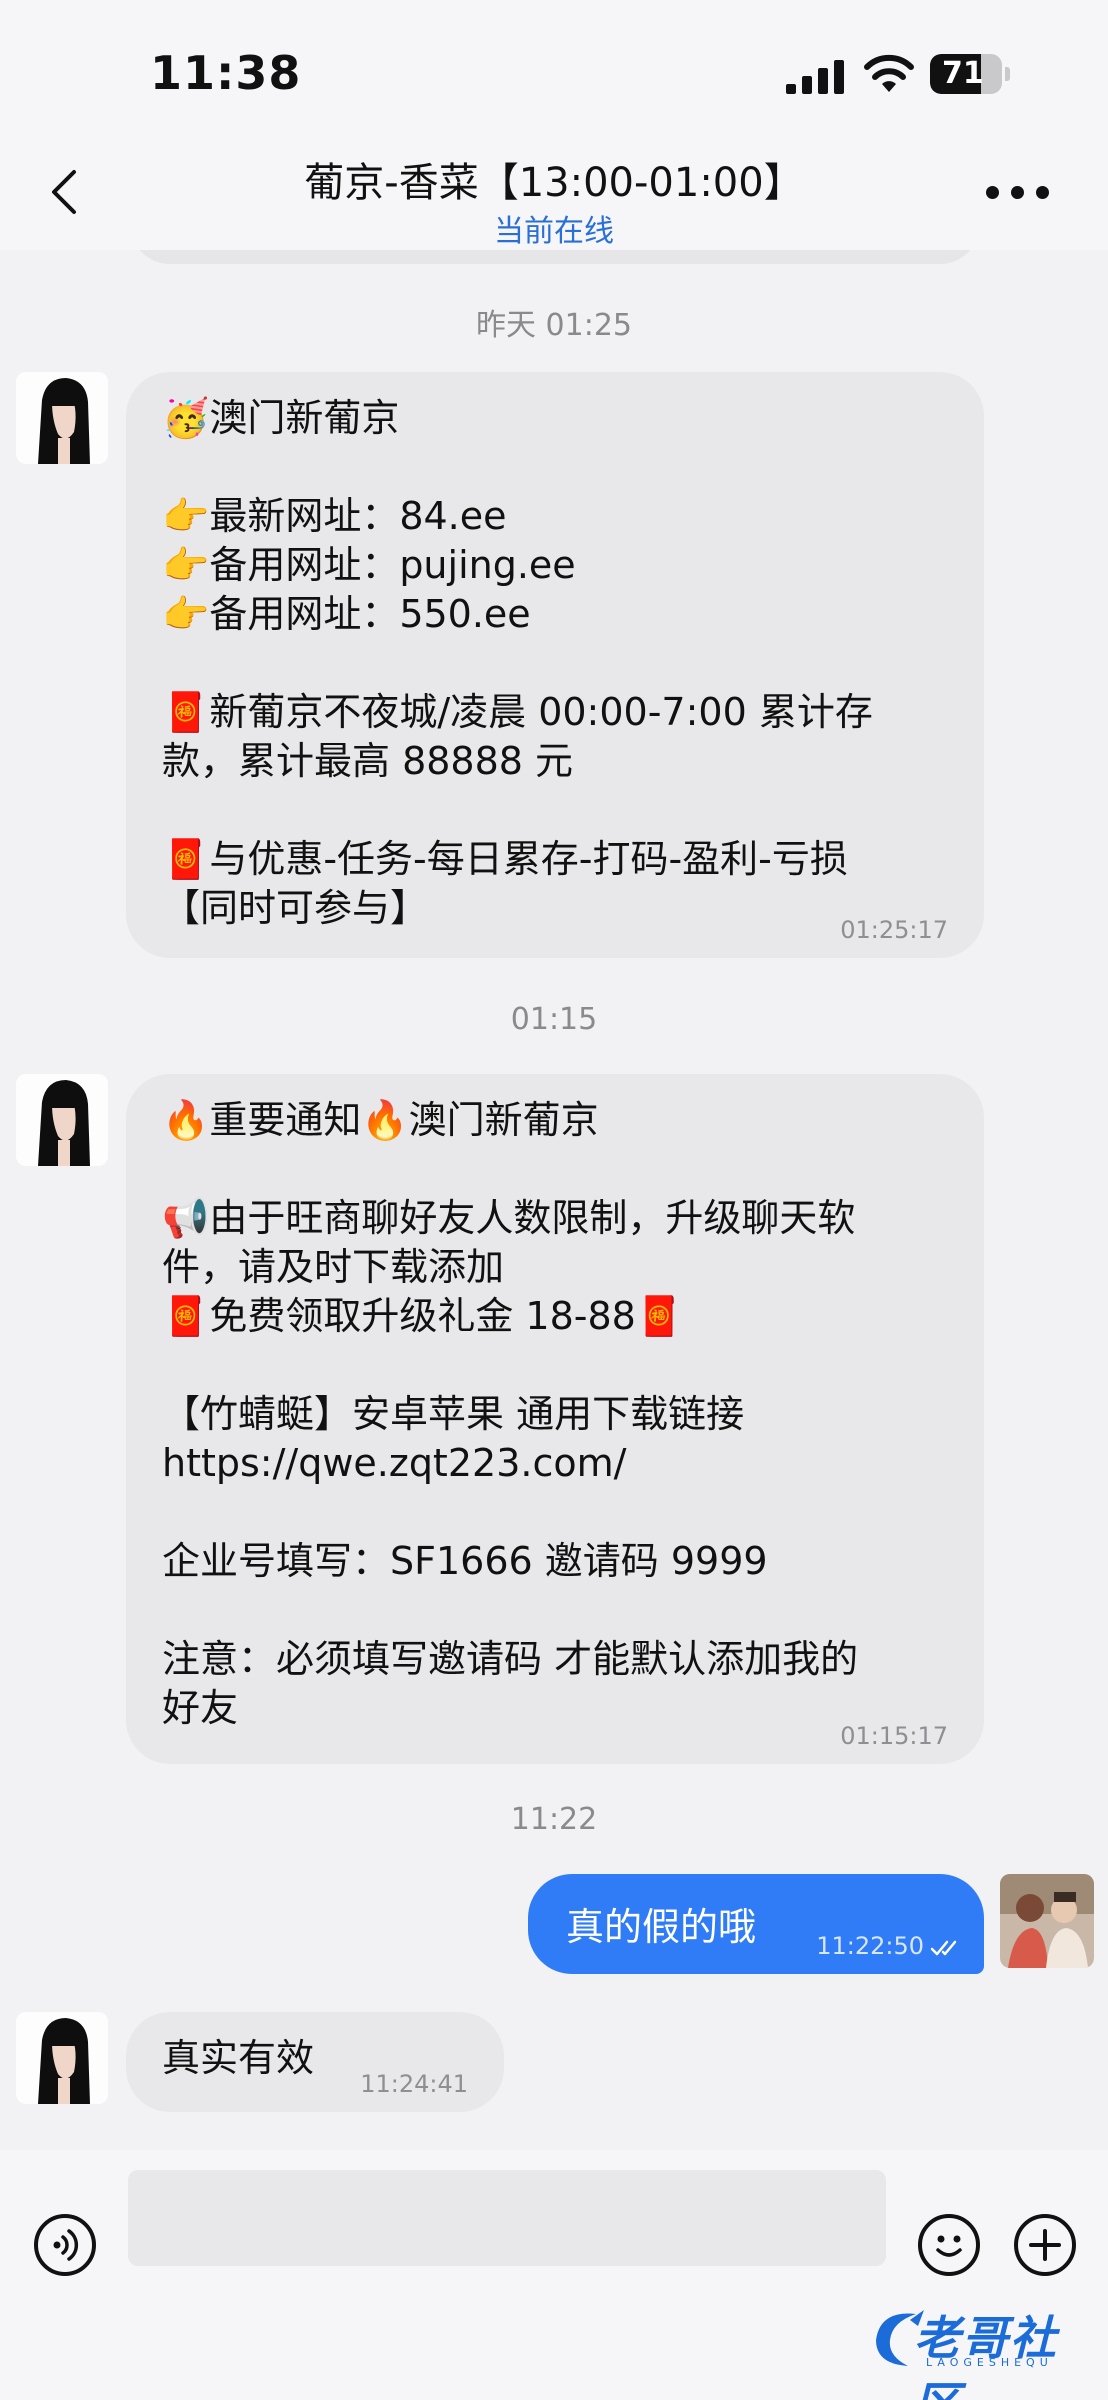  What do you see at coordinates (889, 73) in the screenshot?
I see `wifi-icon` at bounding box center [889, 73].